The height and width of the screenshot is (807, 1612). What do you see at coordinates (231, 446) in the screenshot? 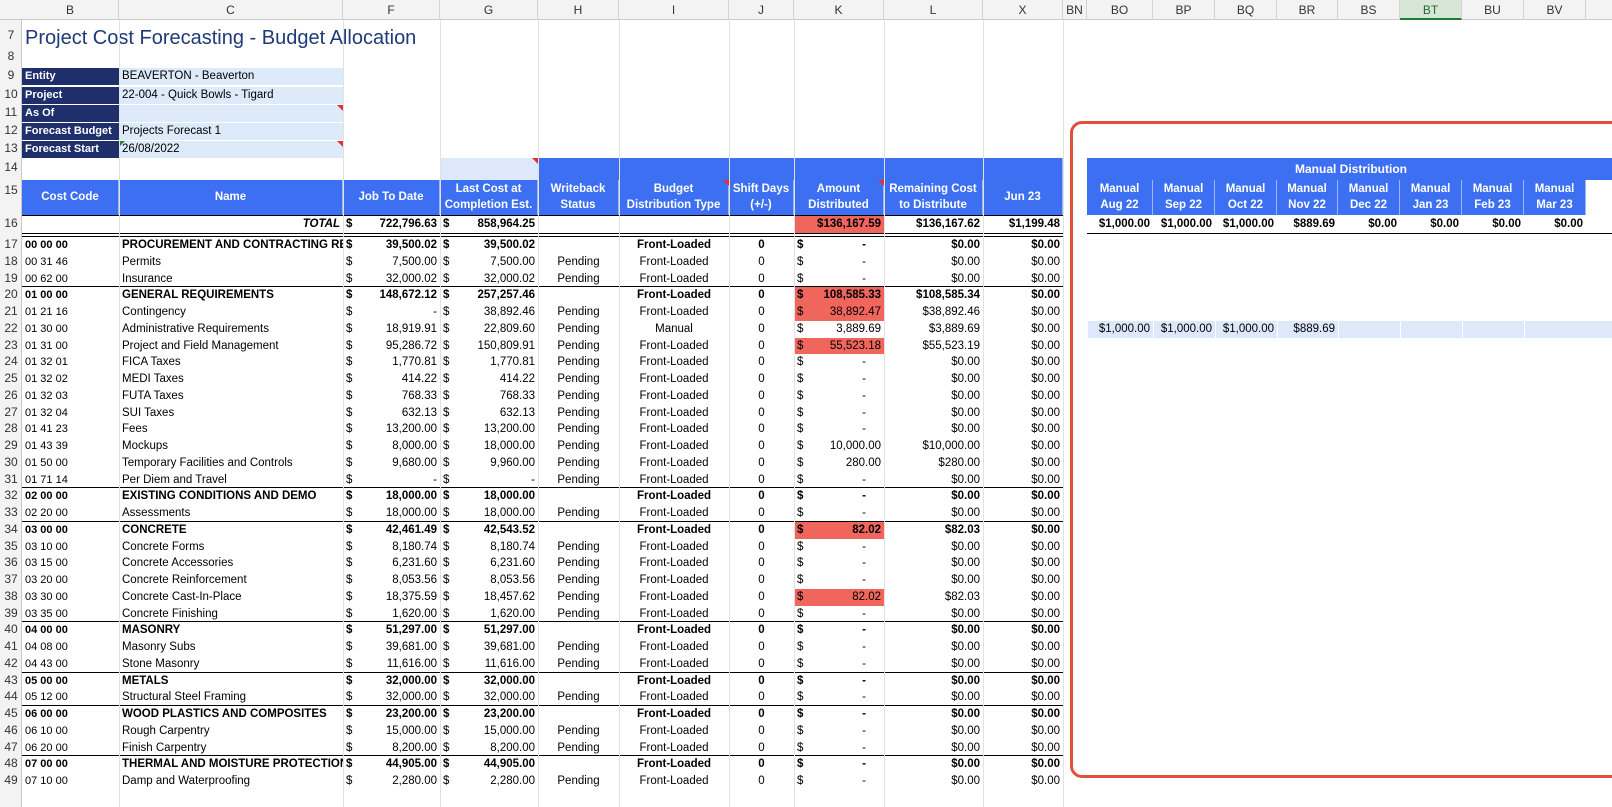
I see `cost-name: Mockups` at bounding box center [231, 446].